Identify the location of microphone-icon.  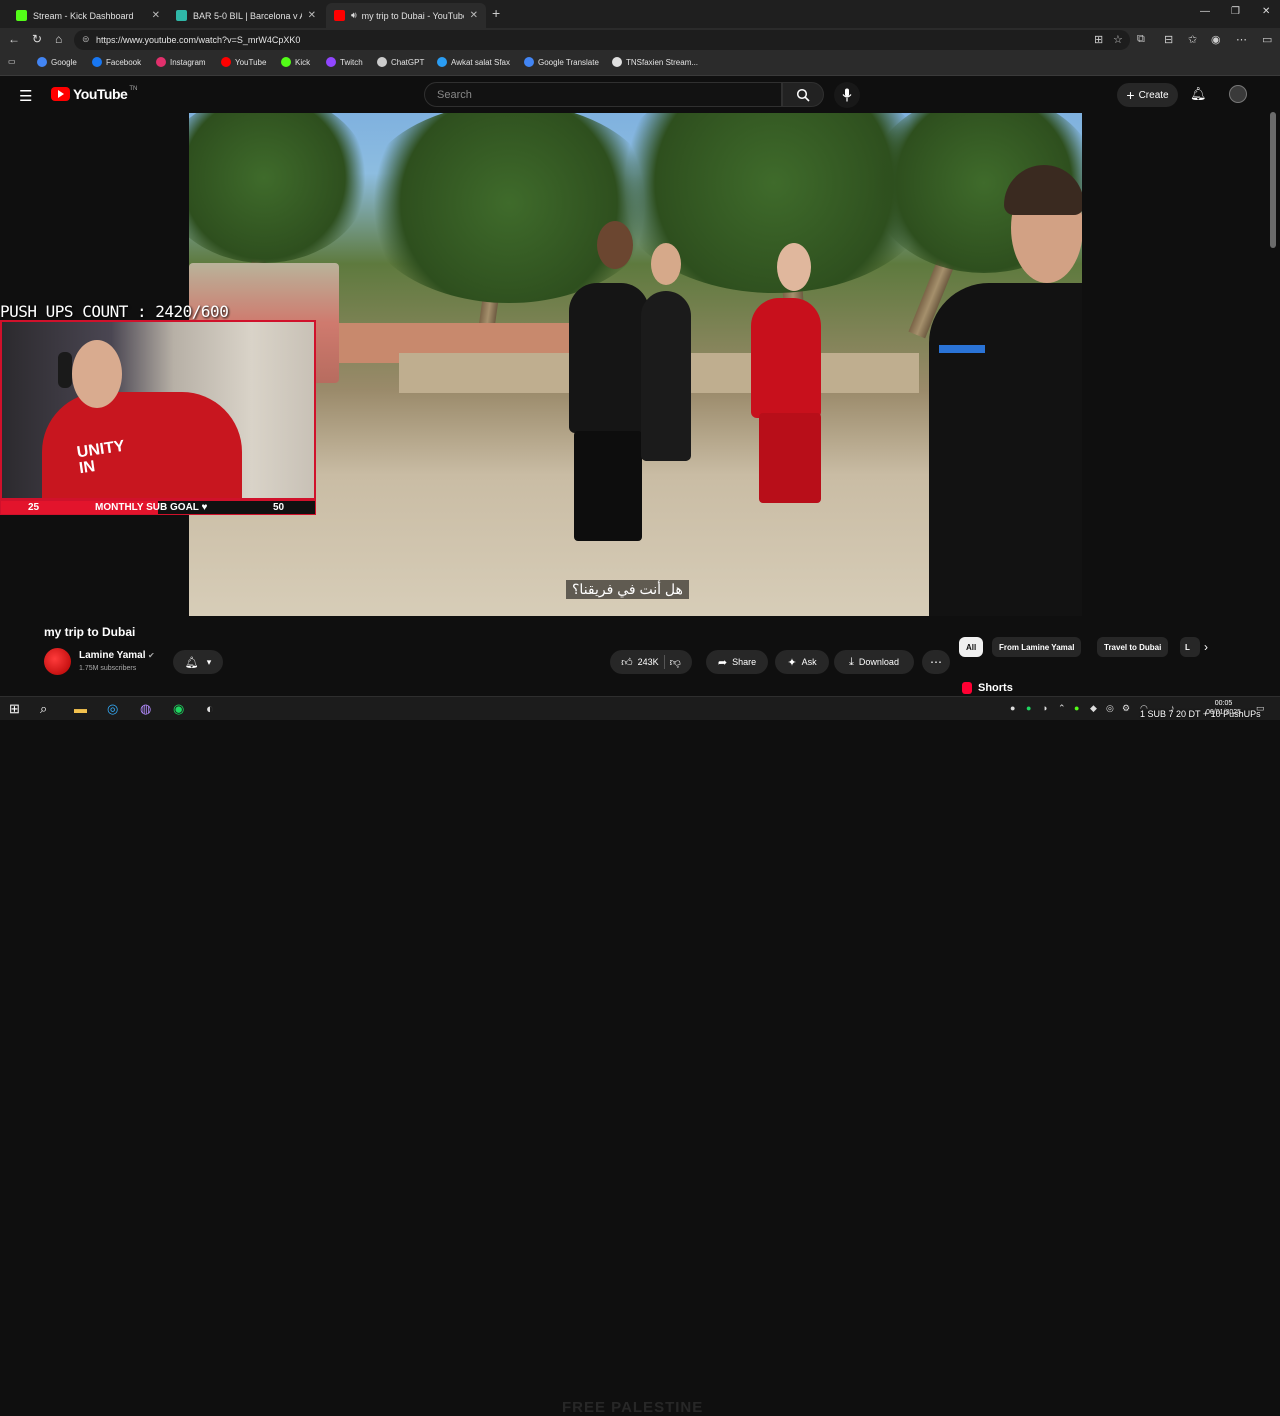
(847, 95).